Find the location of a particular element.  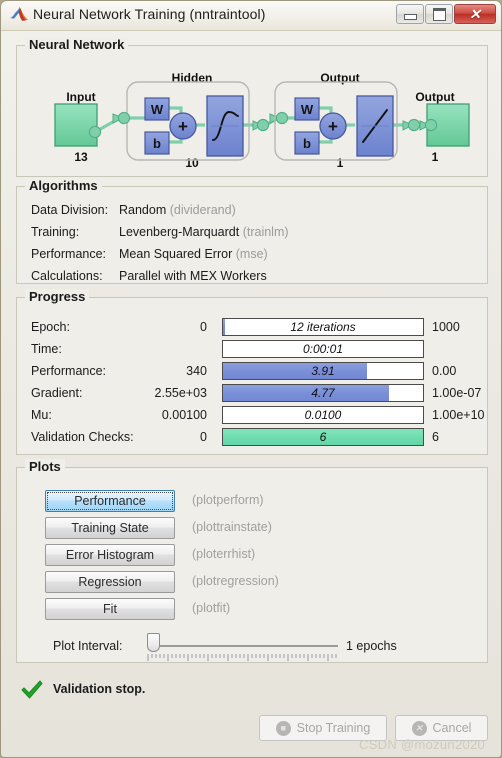

progress-max: 0.00 is located at coordinates (444, 371).